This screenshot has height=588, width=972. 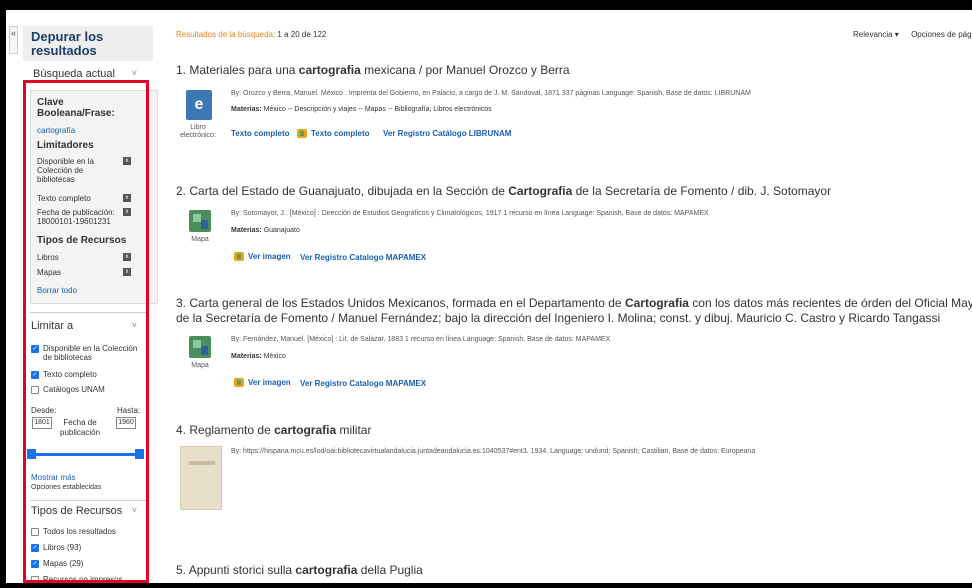 I want to click on show-more-link: Mostrar más, so click(x=53, y=477).